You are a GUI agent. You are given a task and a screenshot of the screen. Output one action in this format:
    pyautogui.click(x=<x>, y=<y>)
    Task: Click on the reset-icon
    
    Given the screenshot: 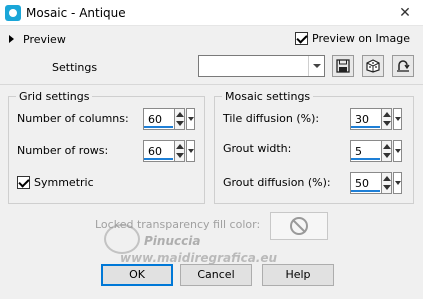 What is the action you would take?
    pyautogui.click(x=403, y=66)
    